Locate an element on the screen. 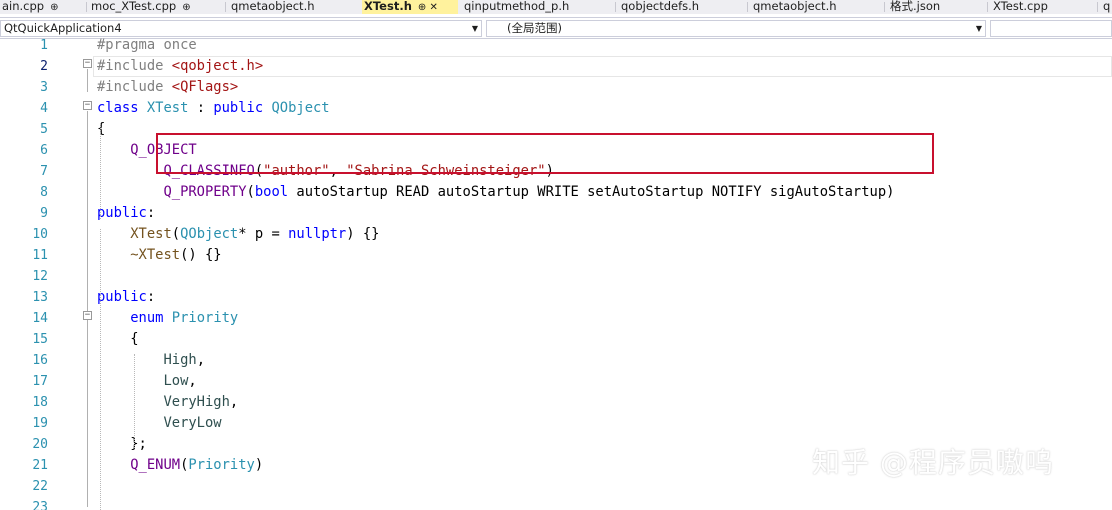  tab-label: q is located at coordinates (1107, 6).